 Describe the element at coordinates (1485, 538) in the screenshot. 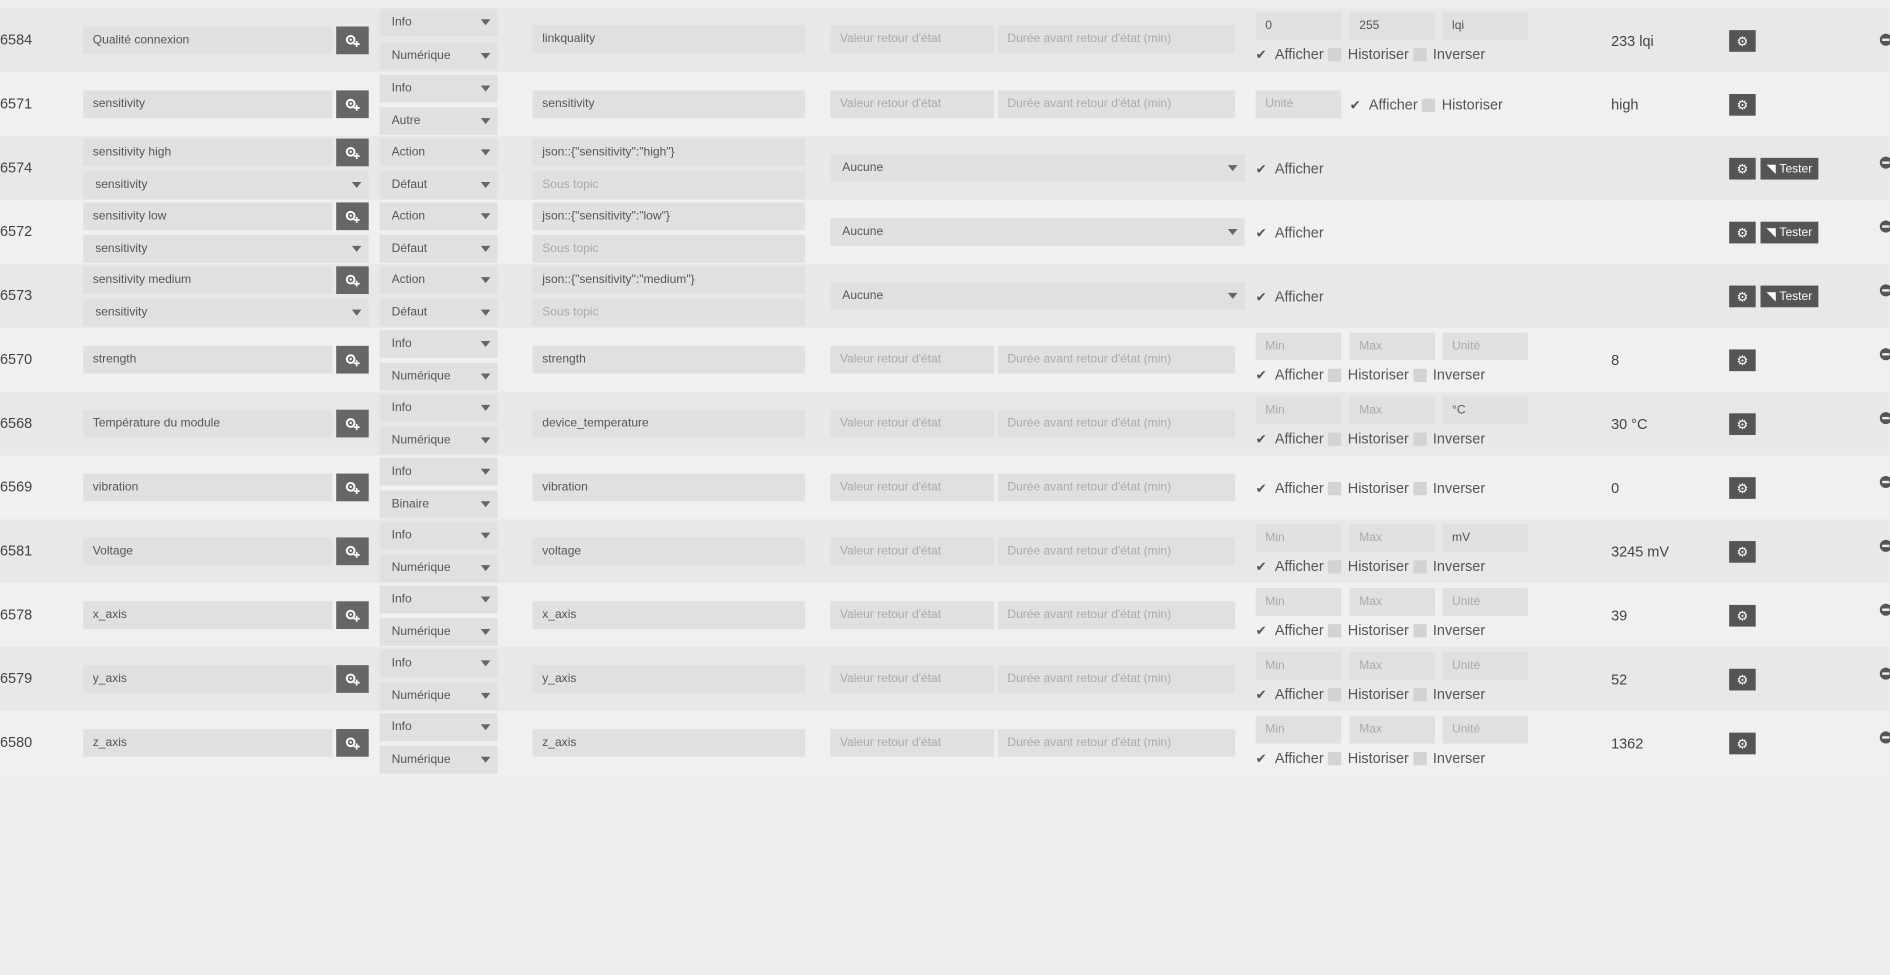

I see `unit-input: mV` at that location.